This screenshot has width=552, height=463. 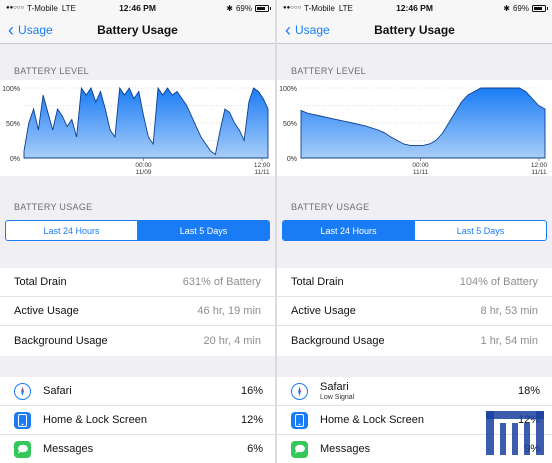 I want to click on stat-background-usage: Background Usage 20 hr, 4 min, so click(x=137, y=340).